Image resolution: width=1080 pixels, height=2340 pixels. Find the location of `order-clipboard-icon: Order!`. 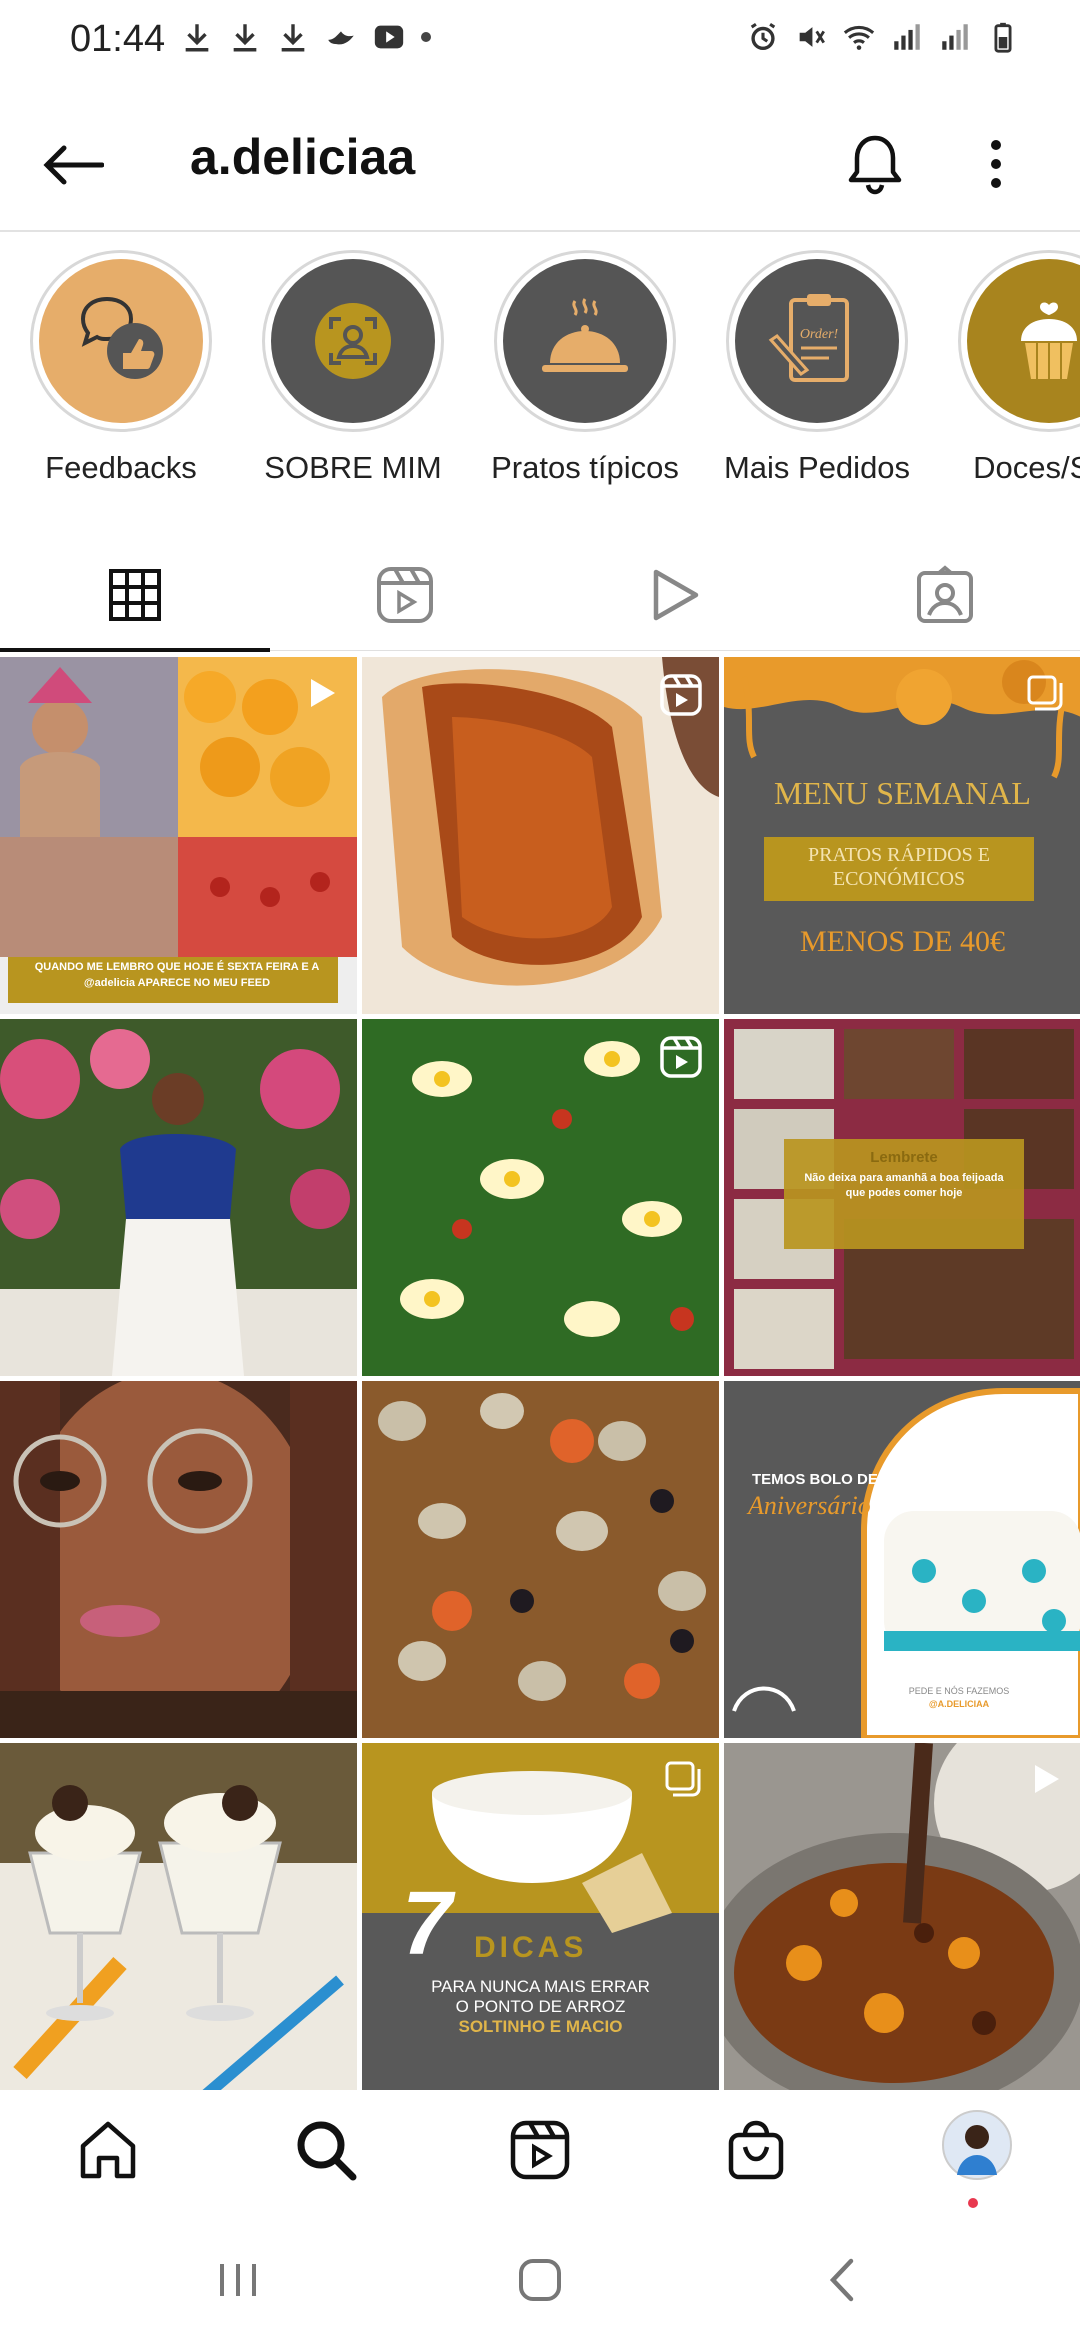

order-clipboard-icon: Order! is located at coordinates (808, 338).